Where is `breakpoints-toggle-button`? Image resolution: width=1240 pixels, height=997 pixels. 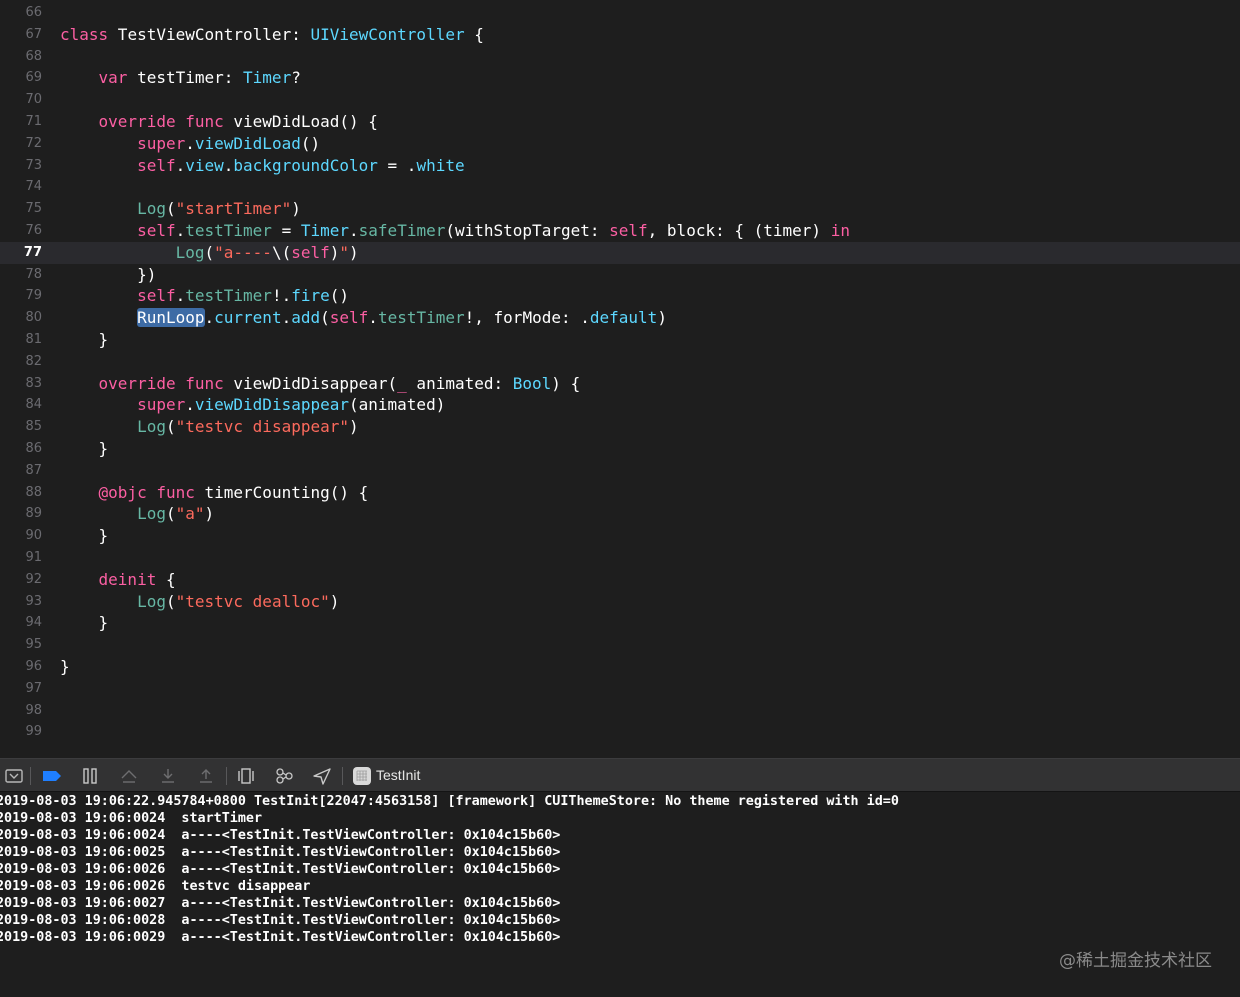
breakpoints-toggle-button is located at coordinates (52, 776).